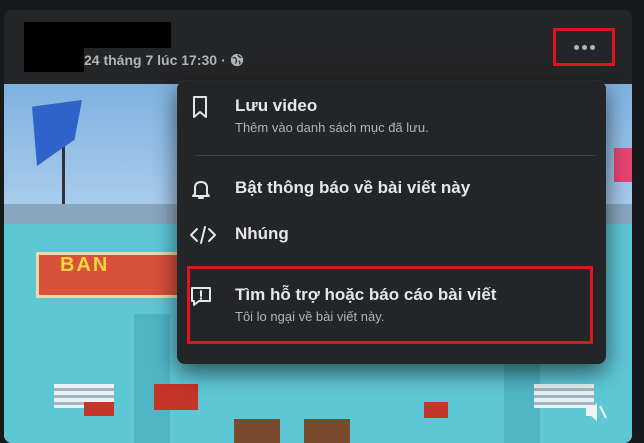 Image resolution: width=644 pixels, height=443 pixels. What do you see at coordinates (152, 378) in the screenshot?
I see `pillar` at bounding box center [152, 378].